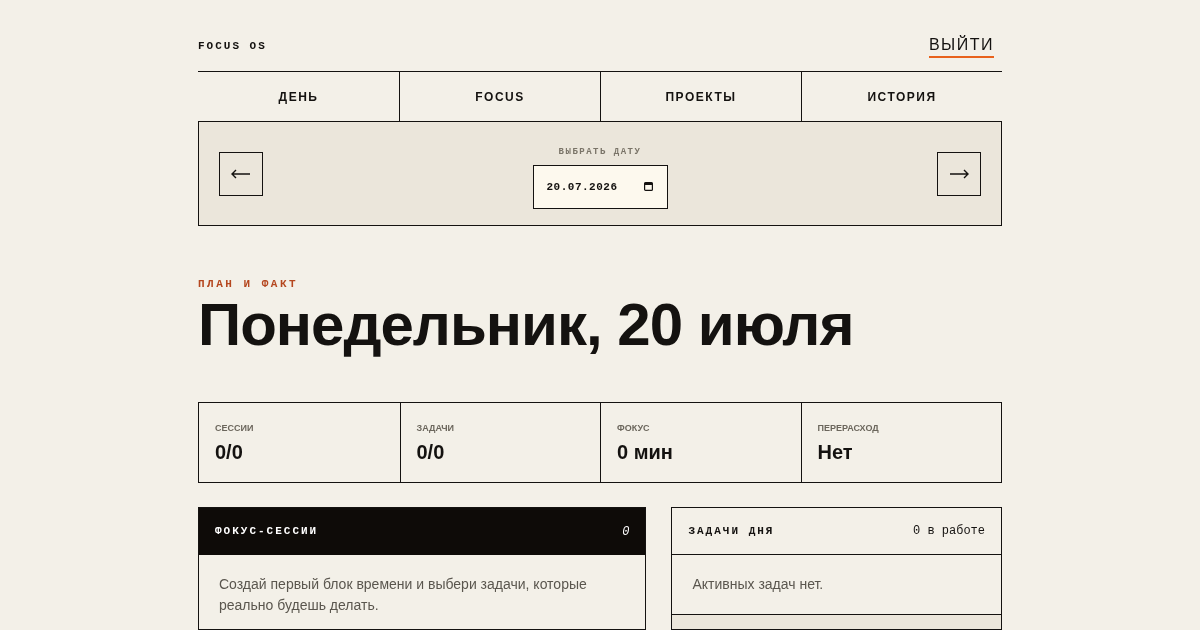 This screenshot has width=1200, height=630. I want to click on logout-link: ВЫЙТИ, so click(961, 46).